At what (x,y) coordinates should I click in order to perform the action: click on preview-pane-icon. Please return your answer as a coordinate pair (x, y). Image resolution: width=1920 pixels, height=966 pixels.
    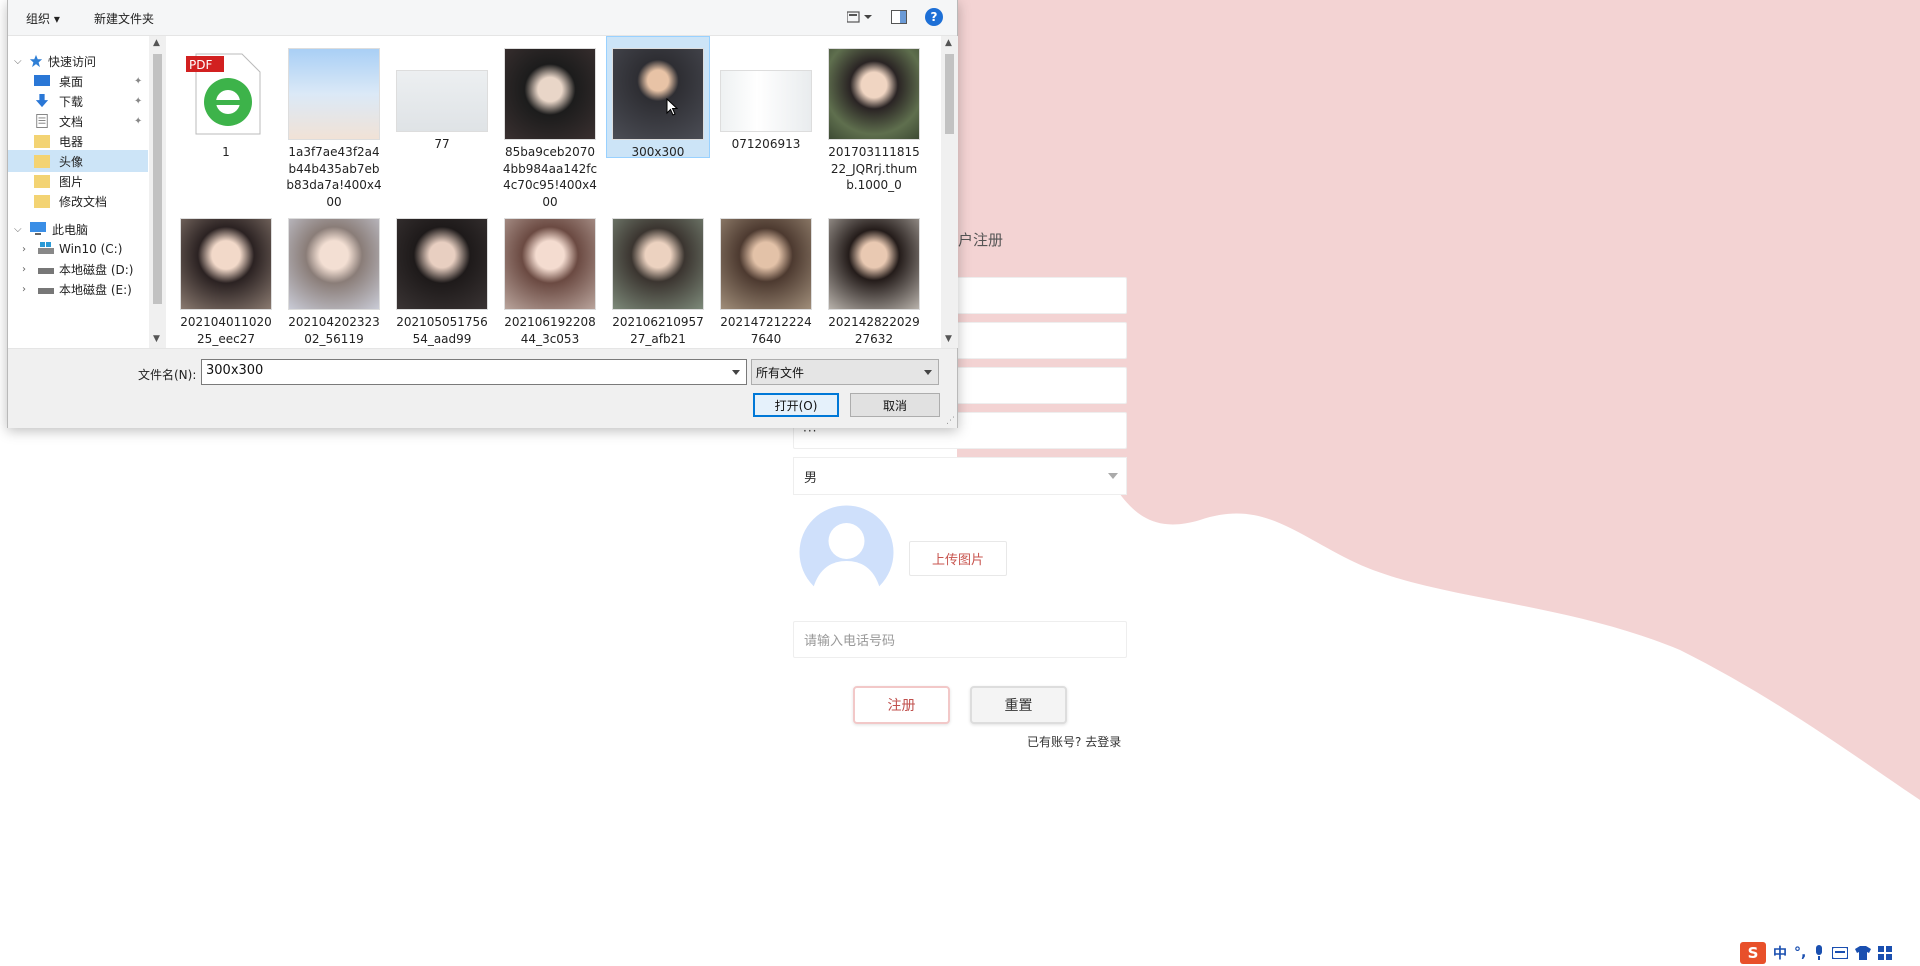
    Looking at the image, I should click on (899, 17).